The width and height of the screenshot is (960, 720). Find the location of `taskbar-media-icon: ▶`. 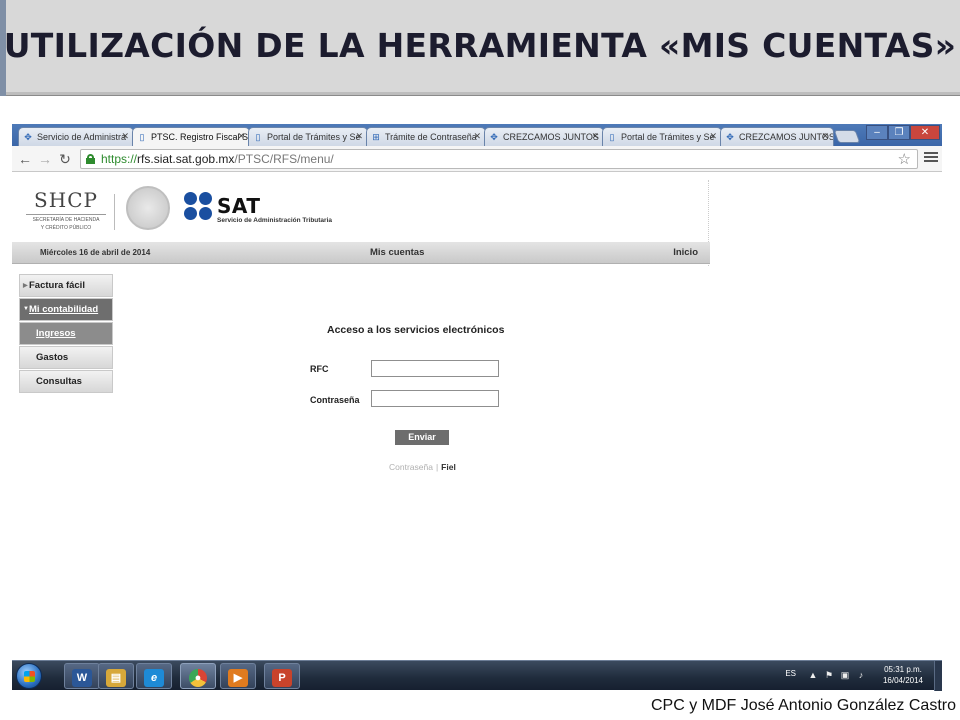

taskbar-media-icon: ▶ is located at coordinates (238, 676).